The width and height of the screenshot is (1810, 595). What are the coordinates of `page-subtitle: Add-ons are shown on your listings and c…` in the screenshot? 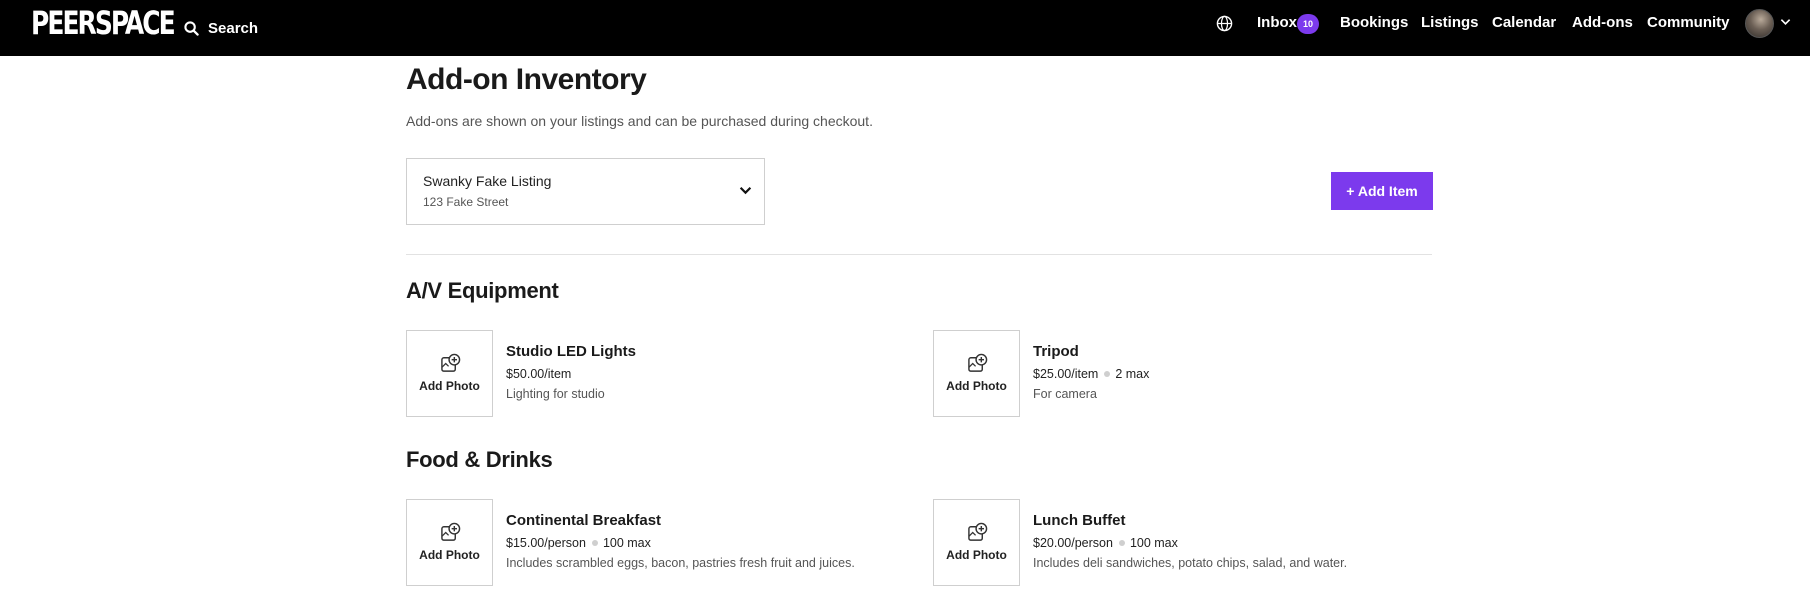 It's located at (639, 121).